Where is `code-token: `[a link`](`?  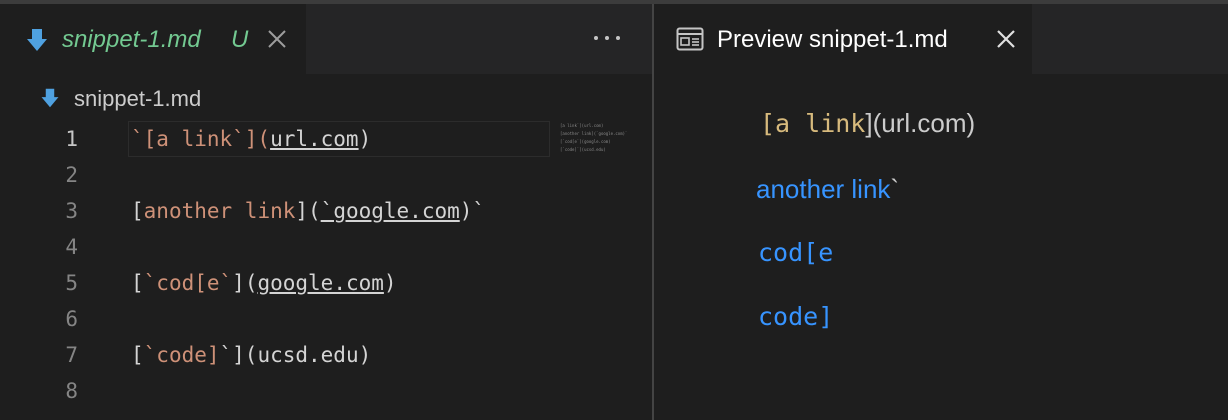 code-token: `[a link`]( is located at coordinates (201, 139).